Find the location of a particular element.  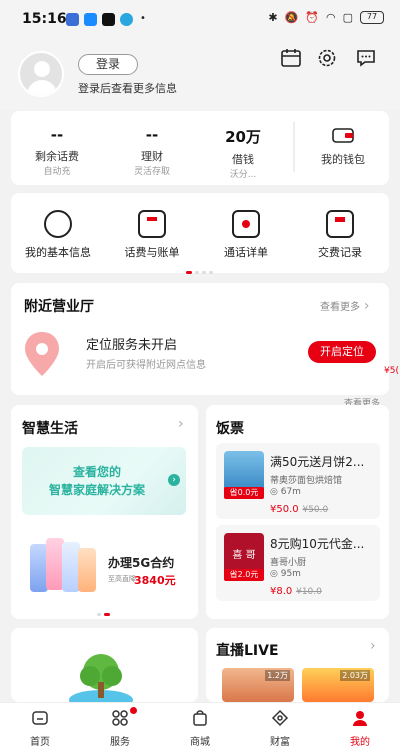

section-title: 直播LIVE is located at coordinates (247, 651).